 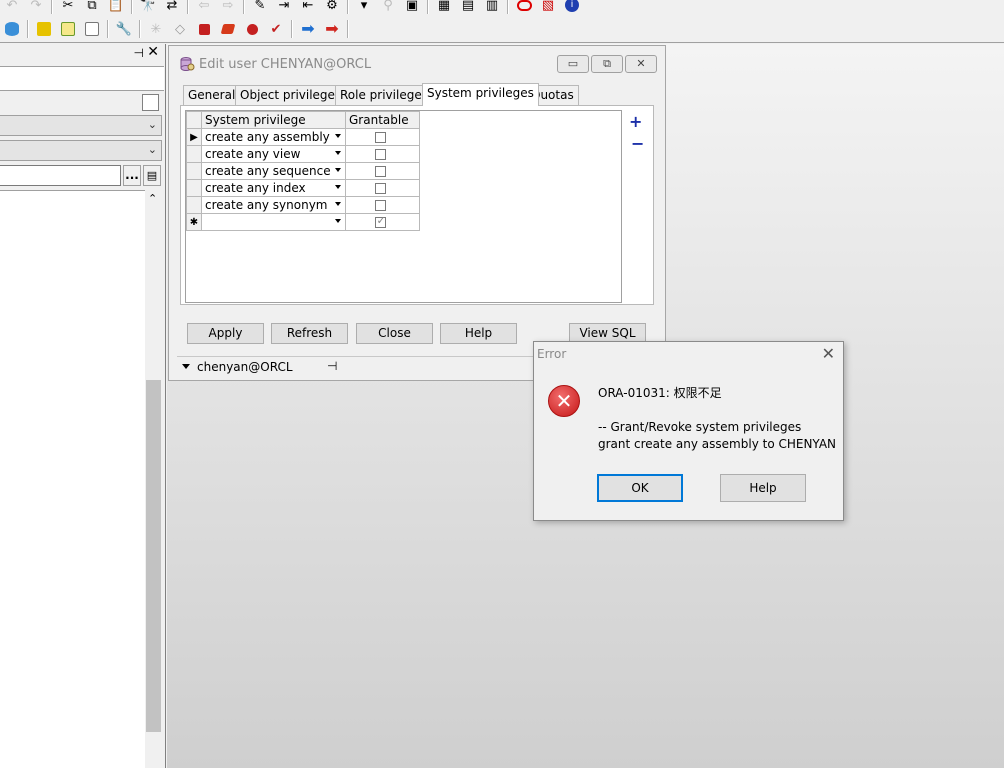 I want to click on database-icon, so click(x=12, y=29).